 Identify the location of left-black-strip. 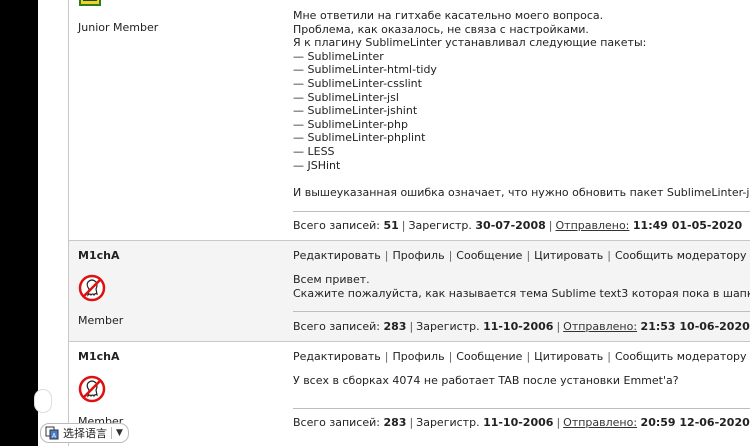
(19, 223).